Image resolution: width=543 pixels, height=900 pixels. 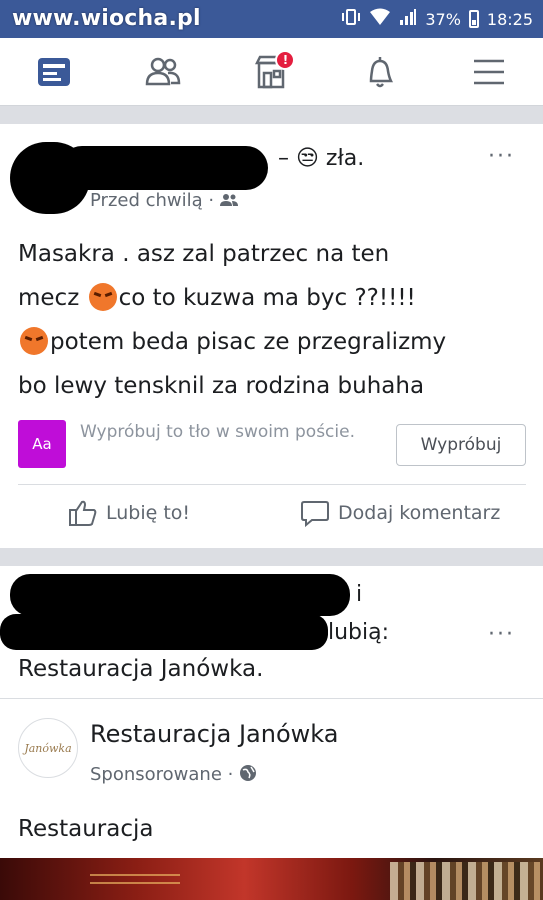 What do you see at coordinates (509, 19) in the screenshot?
I see `clock: 18:25` at bounding box center [509, 19].